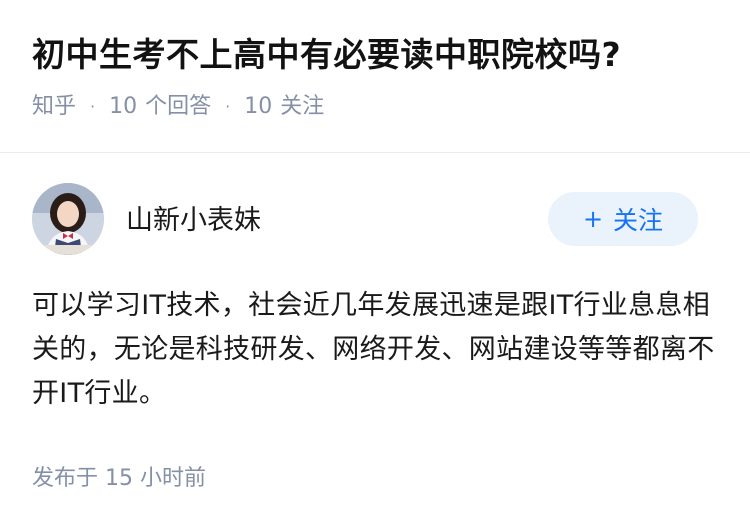  I want to click on publish-info: 发布于 15 小时前, so click(119, 479).